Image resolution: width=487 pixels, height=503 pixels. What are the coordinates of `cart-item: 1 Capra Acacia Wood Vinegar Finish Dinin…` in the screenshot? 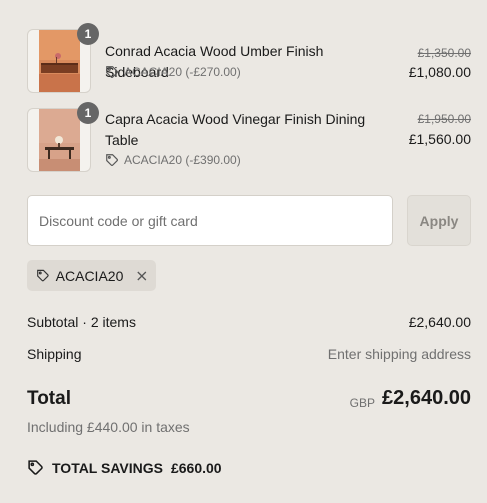 It's located at (249, 137).